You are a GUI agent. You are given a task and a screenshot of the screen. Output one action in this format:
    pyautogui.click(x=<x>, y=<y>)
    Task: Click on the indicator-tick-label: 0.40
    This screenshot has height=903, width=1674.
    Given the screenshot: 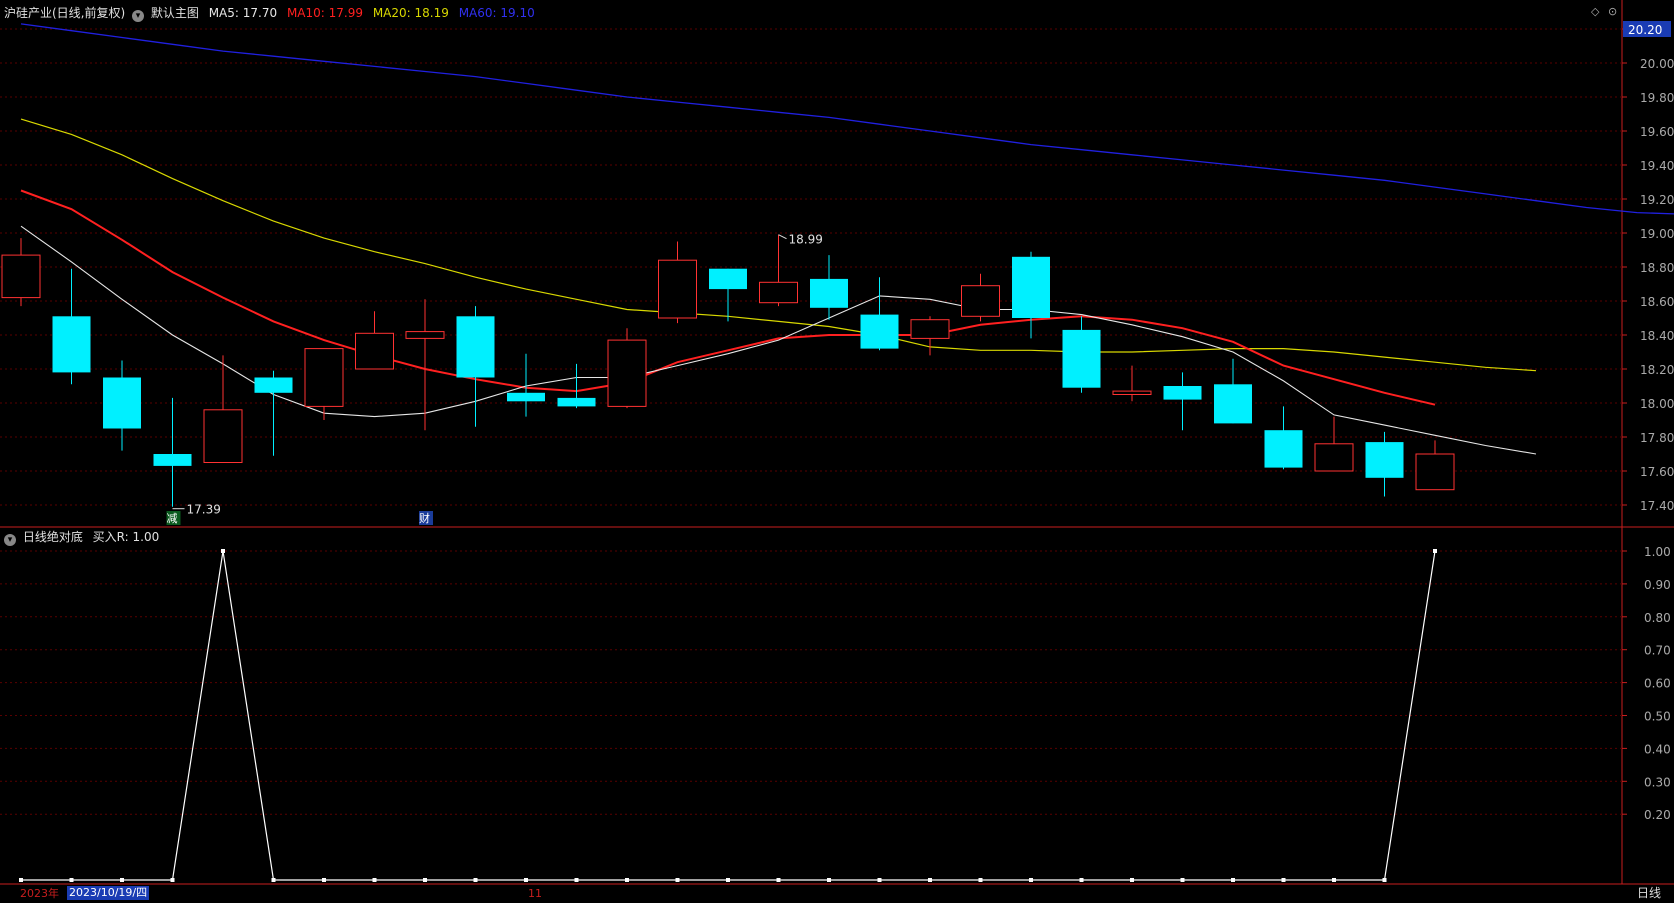 What is the action you would take?
    pyautogui.click(x=1657, y=749)
    